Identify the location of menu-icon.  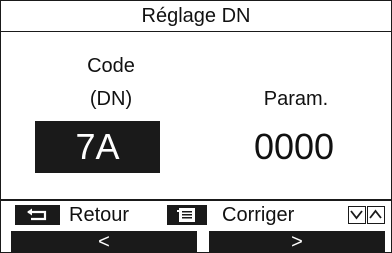
(187, 215).